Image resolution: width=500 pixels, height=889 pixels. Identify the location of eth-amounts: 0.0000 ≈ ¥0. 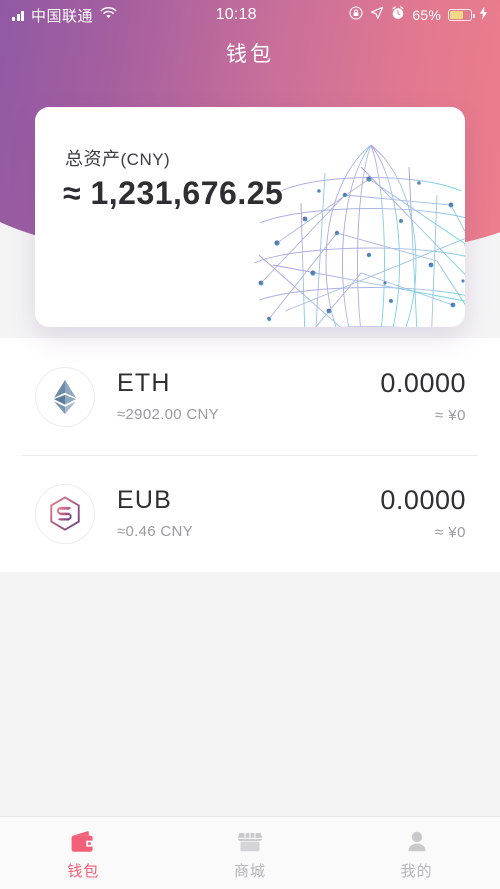
(423, 396).